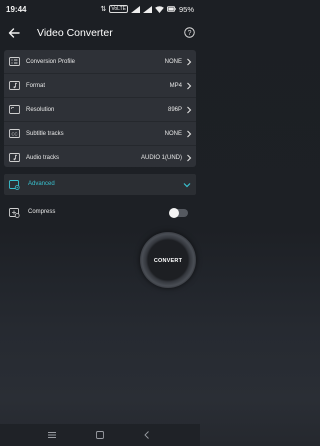 The height and width of the screenshot is (446, 320). What do you see at coordinates (175, 85) in the screenshot?
I see `row-value: MP4` at bounding box center [175, 85].